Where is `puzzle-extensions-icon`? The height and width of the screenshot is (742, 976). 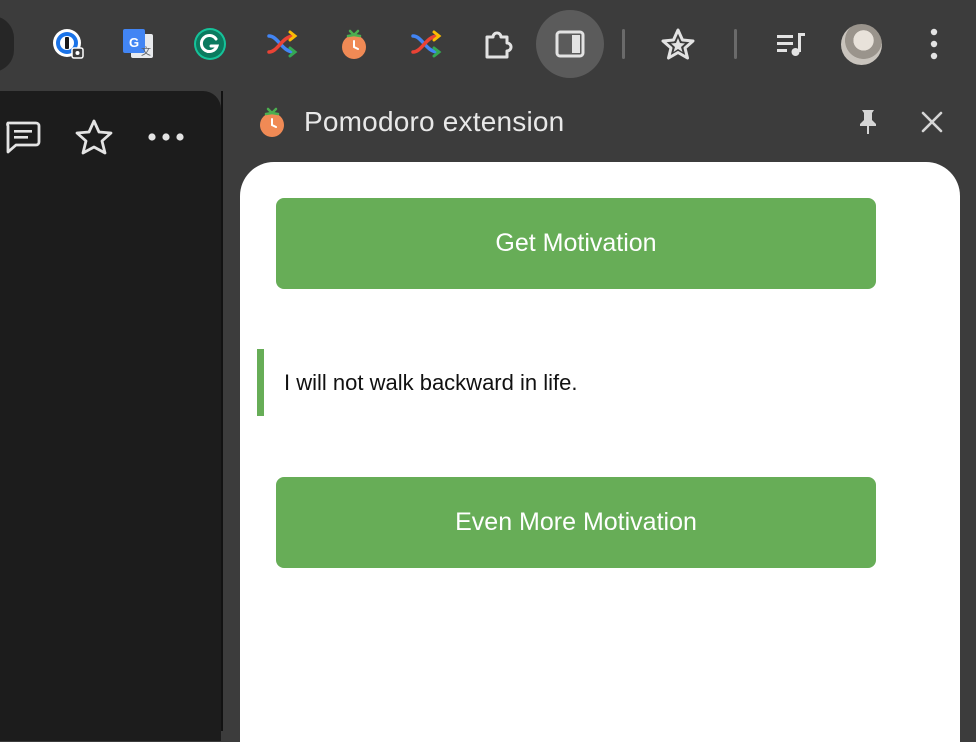
puzzle-extensions-icon is located at coordinates (498, 44).